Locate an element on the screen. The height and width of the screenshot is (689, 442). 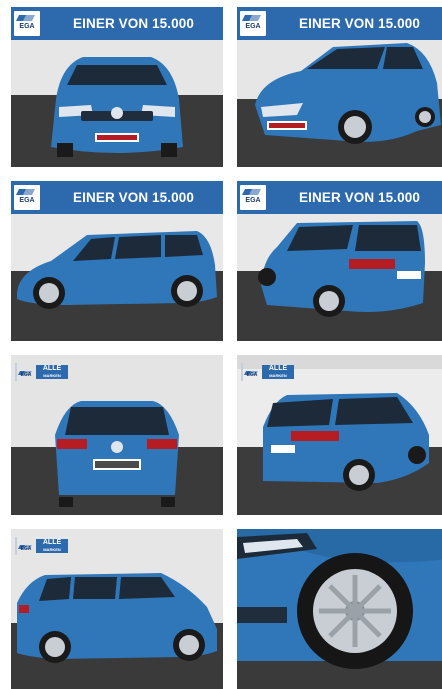
gallery-photo-4: EGA EINER VON 15.000 is located at coordinates (339, 261).